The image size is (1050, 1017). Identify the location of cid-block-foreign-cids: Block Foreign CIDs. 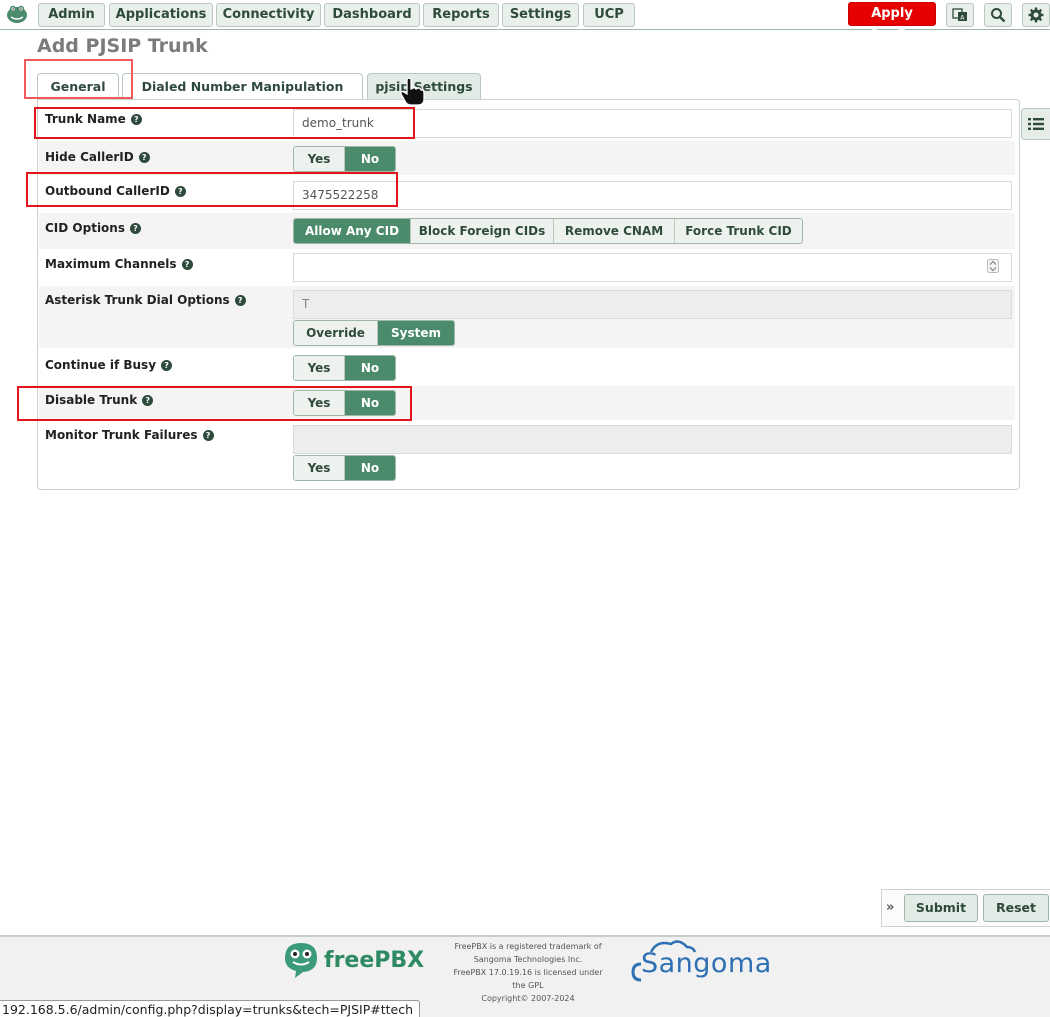
(482, 231).